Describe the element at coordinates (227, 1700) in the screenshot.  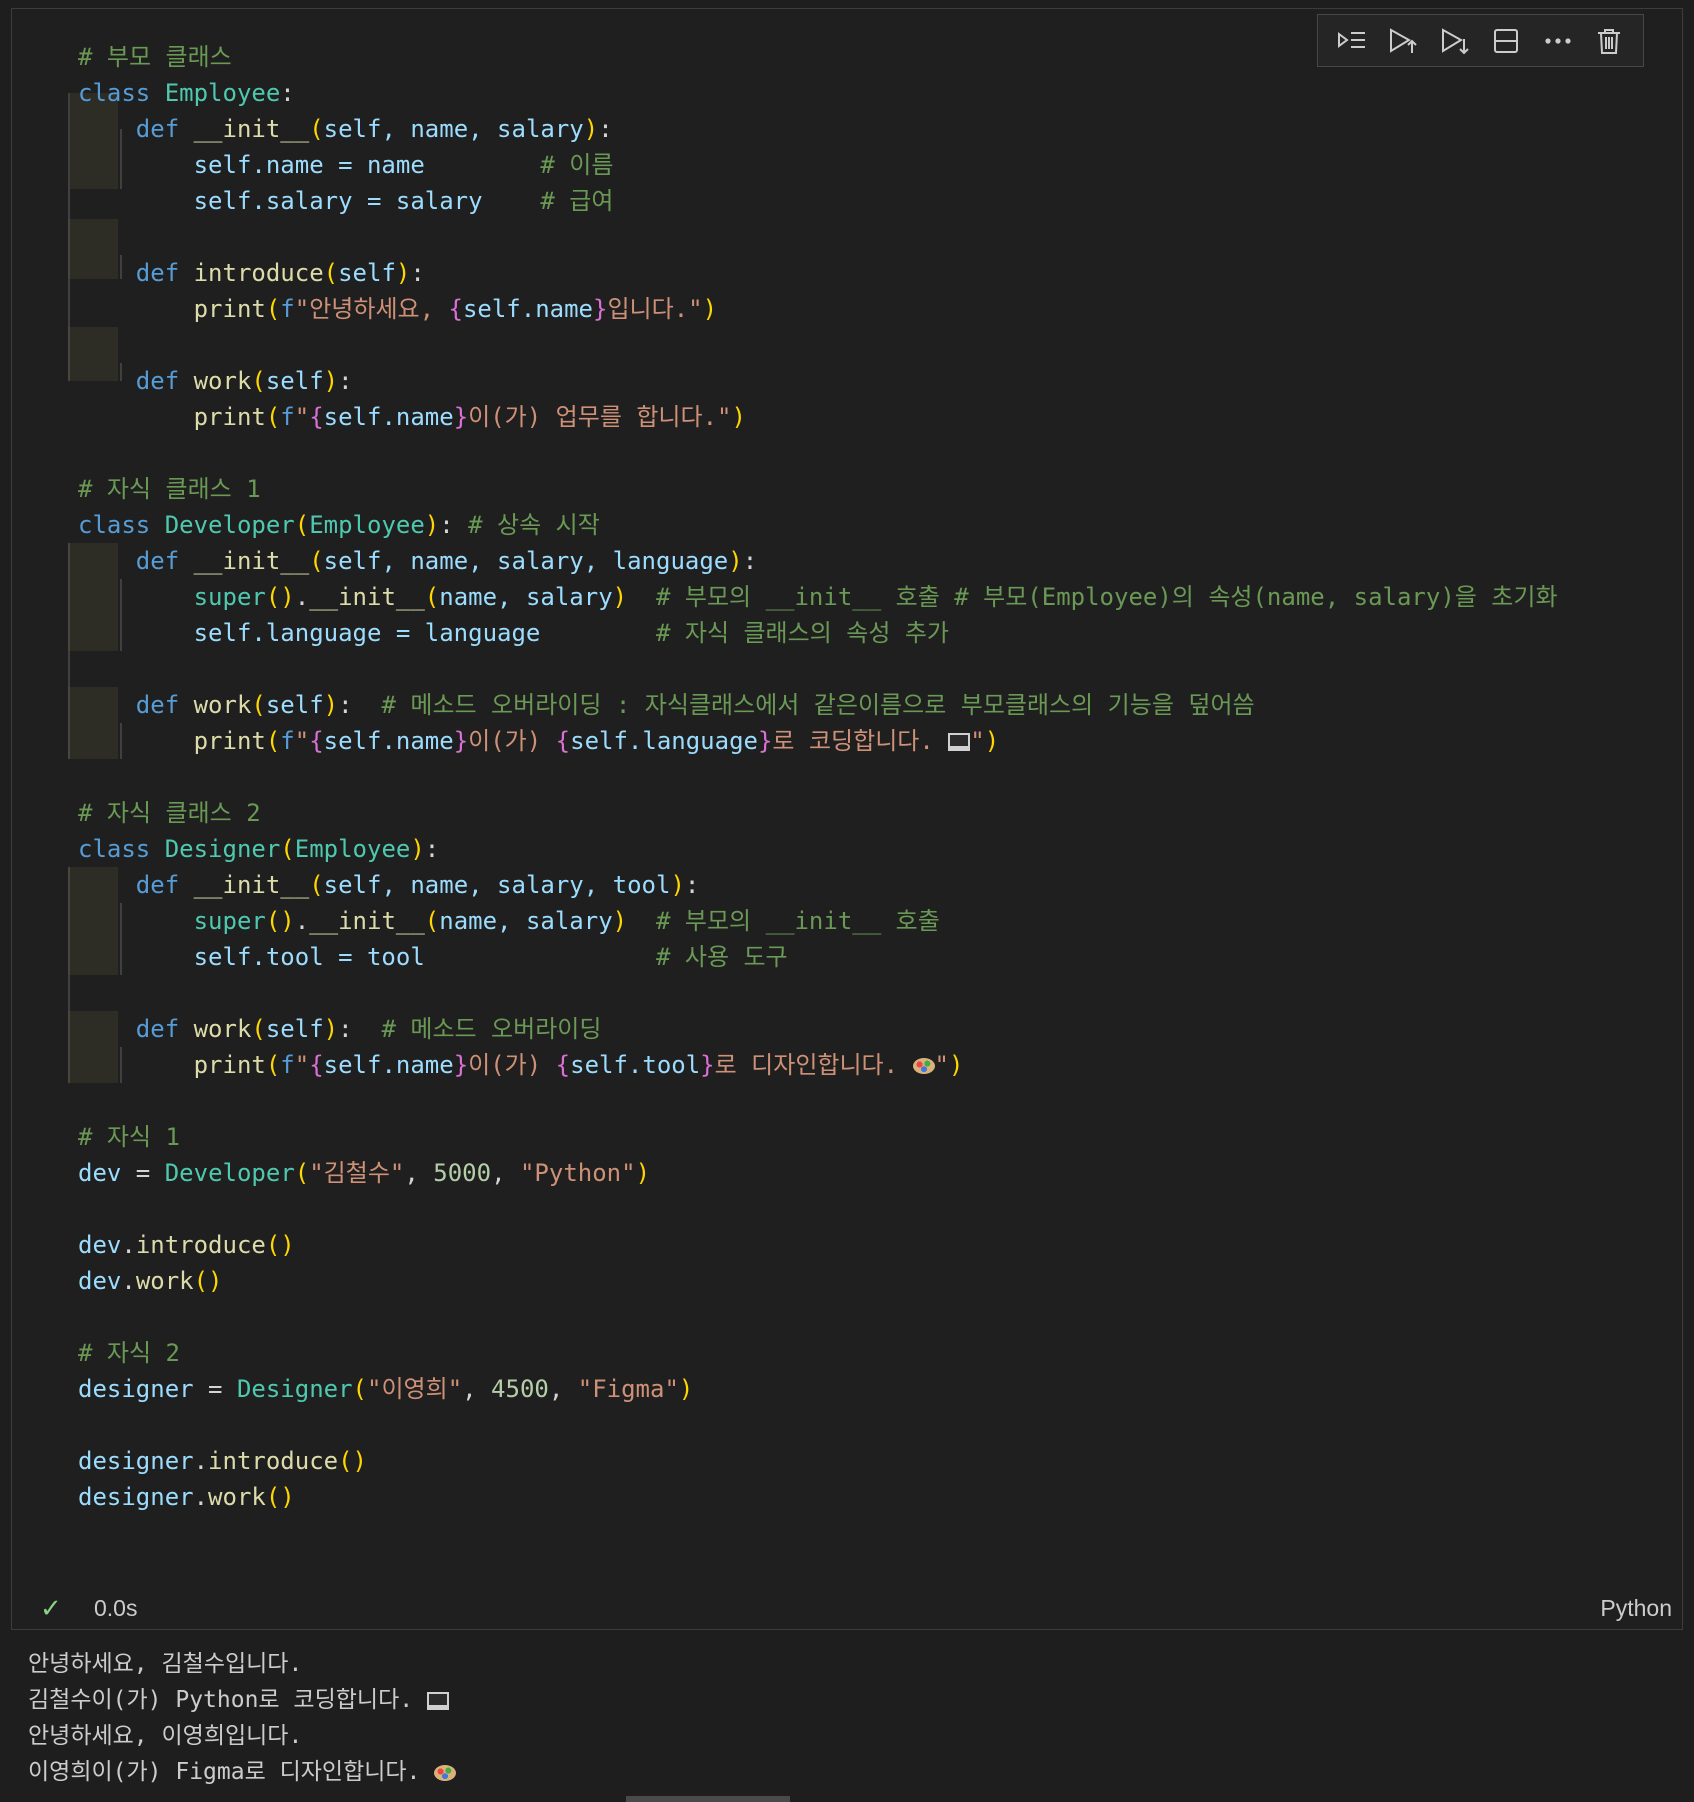
I see `output-text: 김철수이(가) Python로 코딩합니다.` at that location.